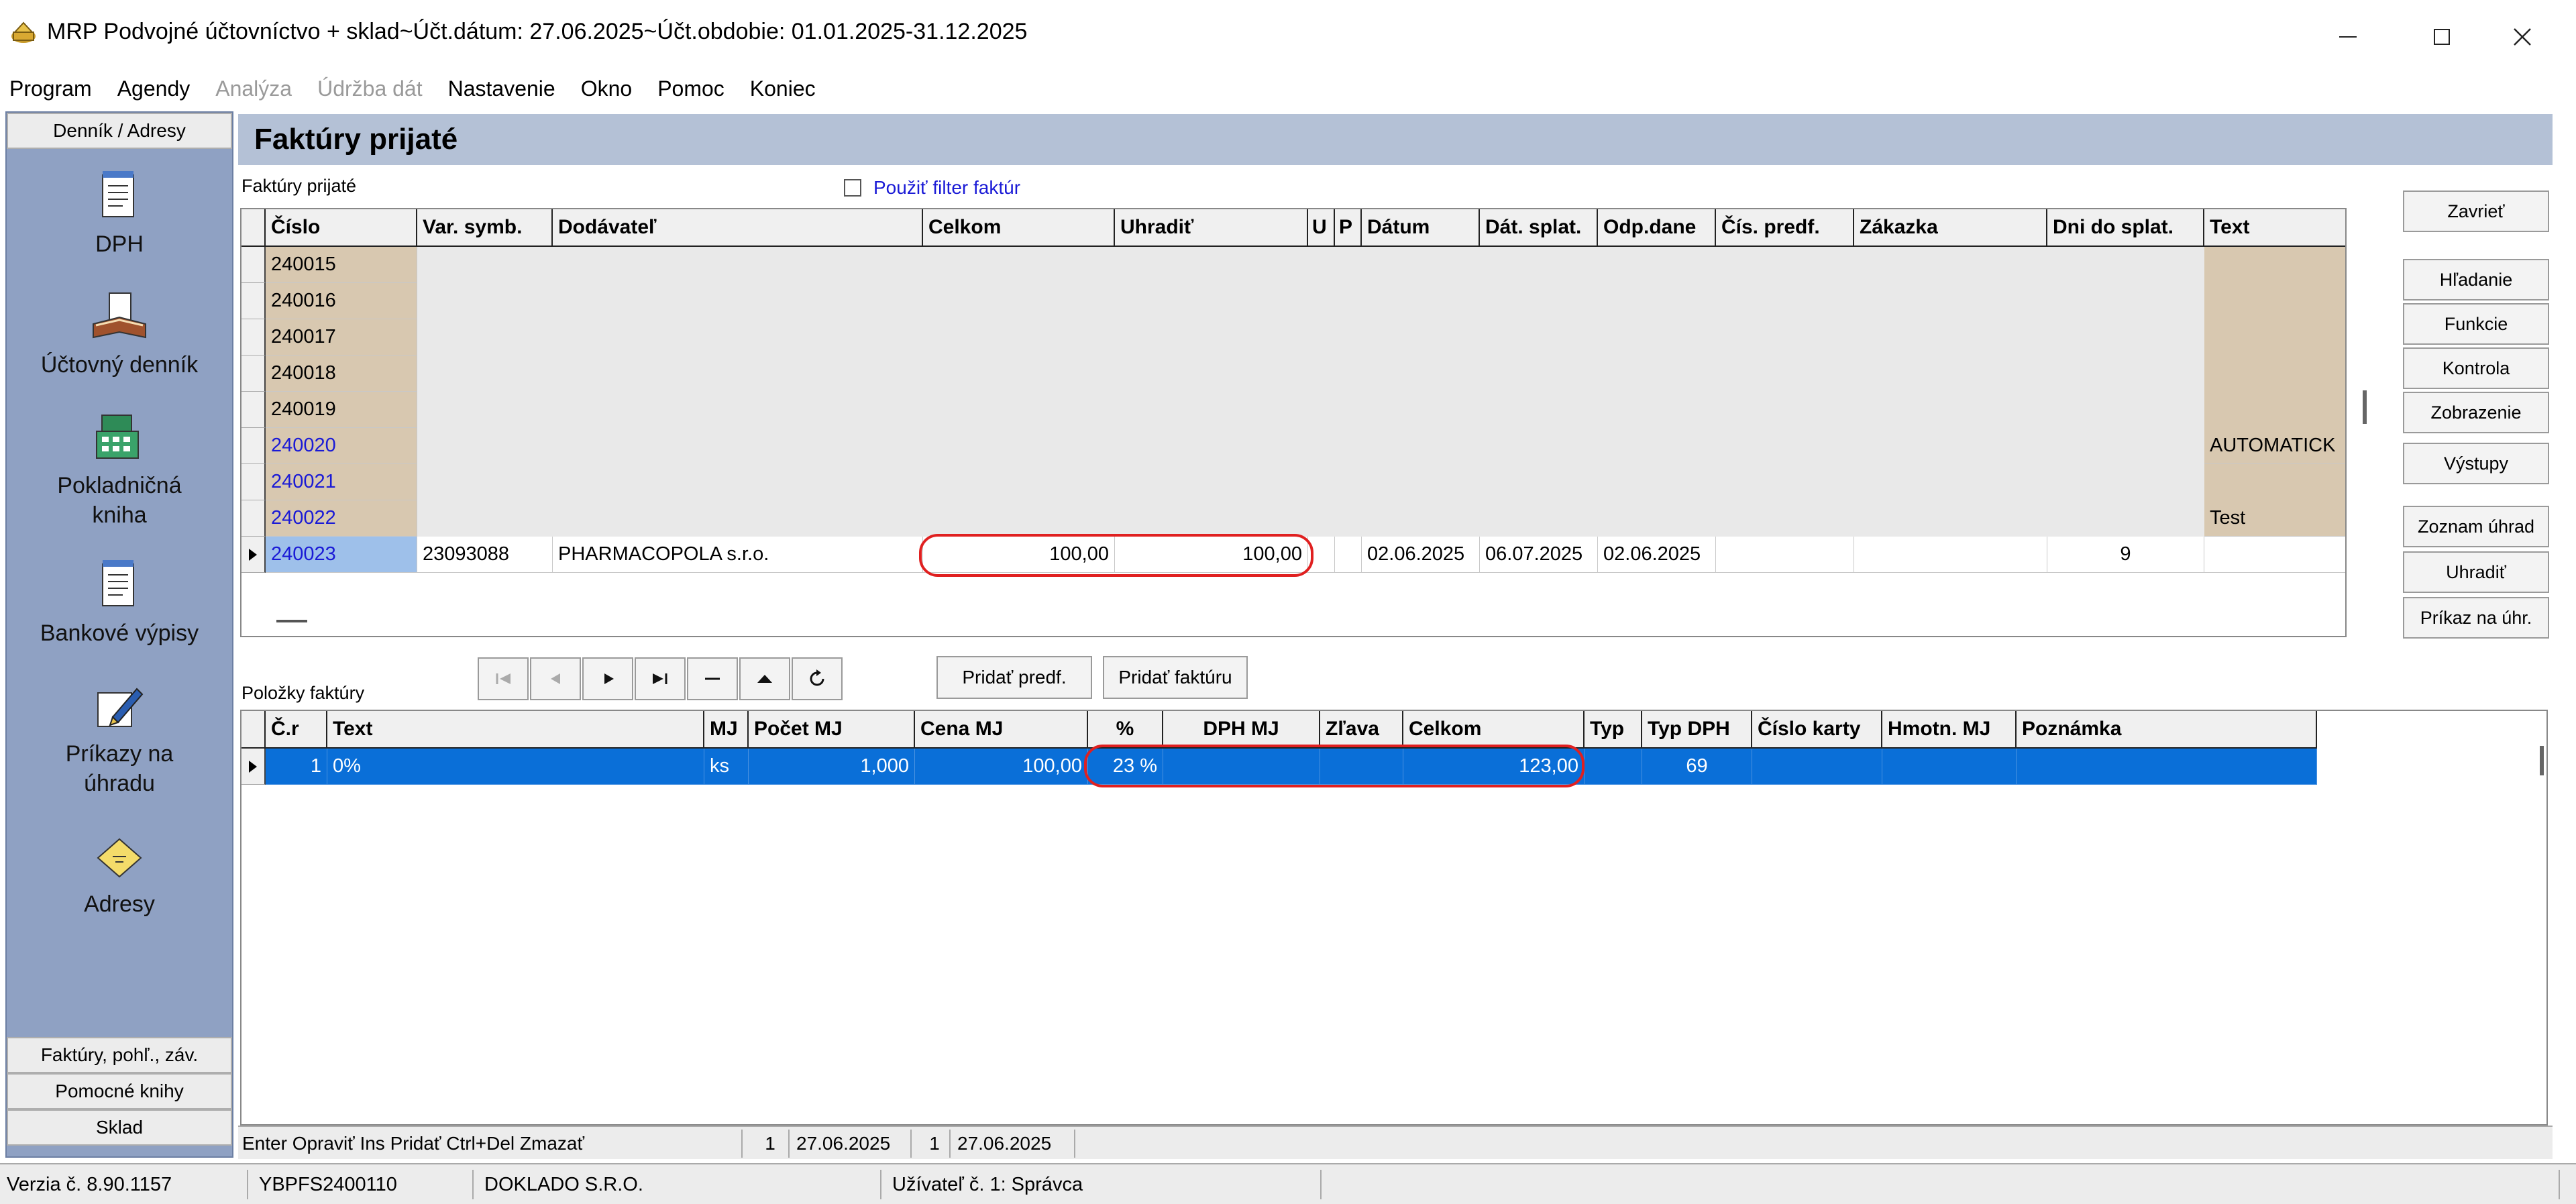  What do you see at coordinates (2476, 572) in the screenshot?
I see `pay-button: Uhradiť` at bounding box center [2476, 572].